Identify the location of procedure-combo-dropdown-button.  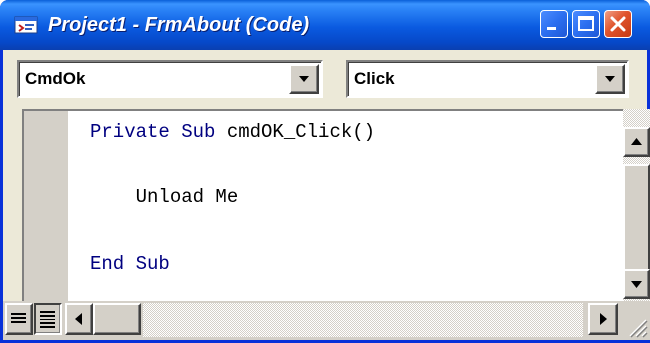
(610, 79).